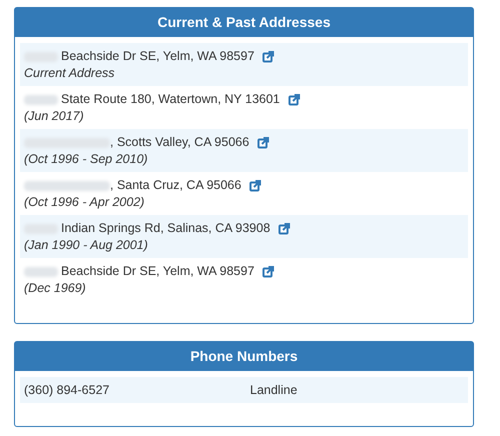 The height and width of the screenshot is (436, 500). What do you see at coordinates (244, 356) in the screenshot?
I see `panel-title: Phone Numbers` at bounding box center [244, 356].